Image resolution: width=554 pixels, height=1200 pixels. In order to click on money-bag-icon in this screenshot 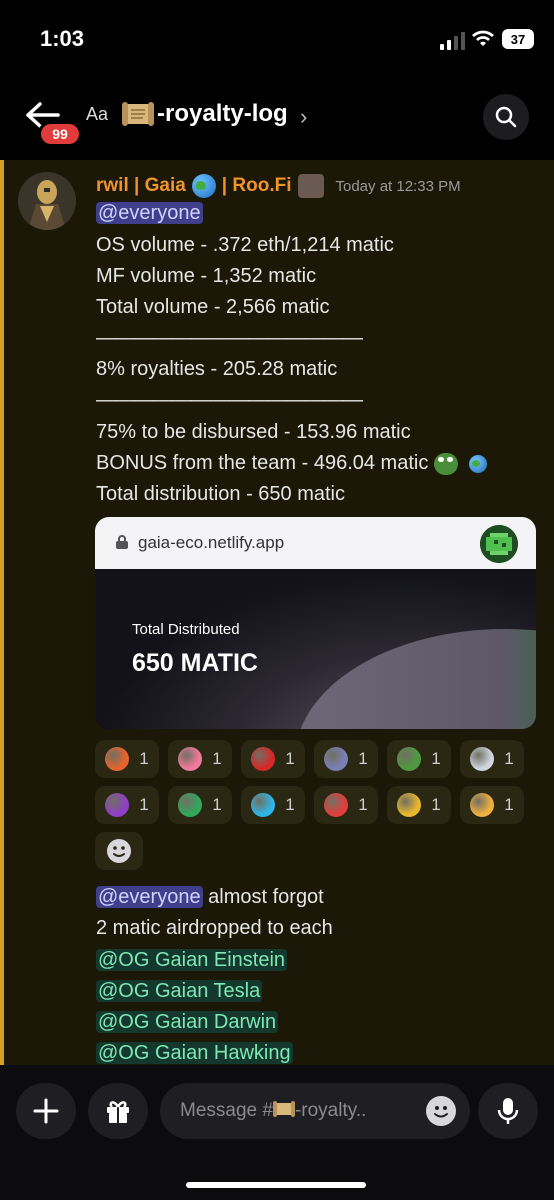, I will do `click(409, 805)`.